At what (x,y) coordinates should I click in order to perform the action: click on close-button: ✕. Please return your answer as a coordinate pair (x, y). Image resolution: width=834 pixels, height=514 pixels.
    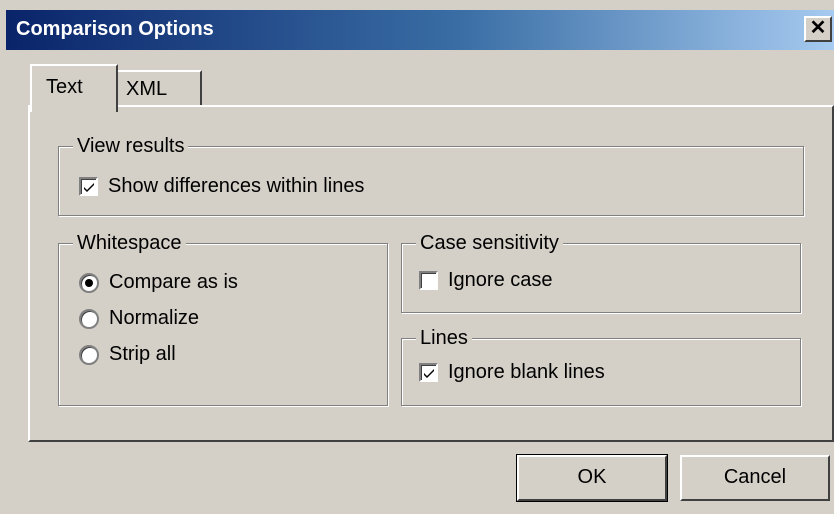
    Looking at the image, I should click on (818, 29).